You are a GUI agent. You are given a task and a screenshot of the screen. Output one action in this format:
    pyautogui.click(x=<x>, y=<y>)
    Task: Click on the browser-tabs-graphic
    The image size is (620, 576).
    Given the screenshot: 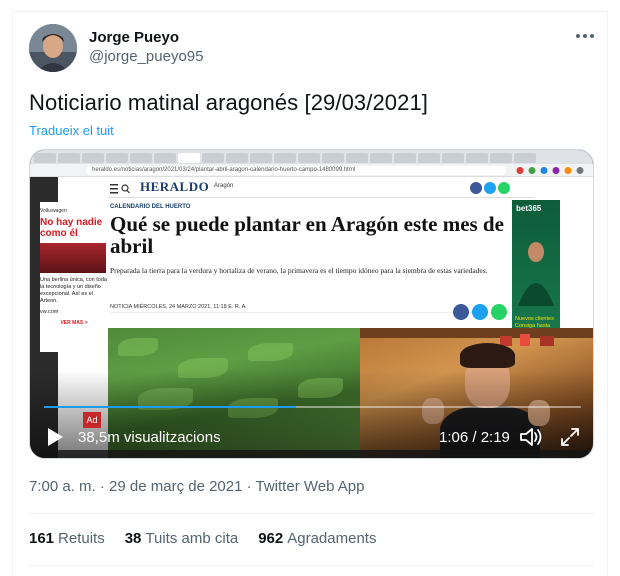 What is the action you would take?
    pyautogui.click(x=285, y=158)
    